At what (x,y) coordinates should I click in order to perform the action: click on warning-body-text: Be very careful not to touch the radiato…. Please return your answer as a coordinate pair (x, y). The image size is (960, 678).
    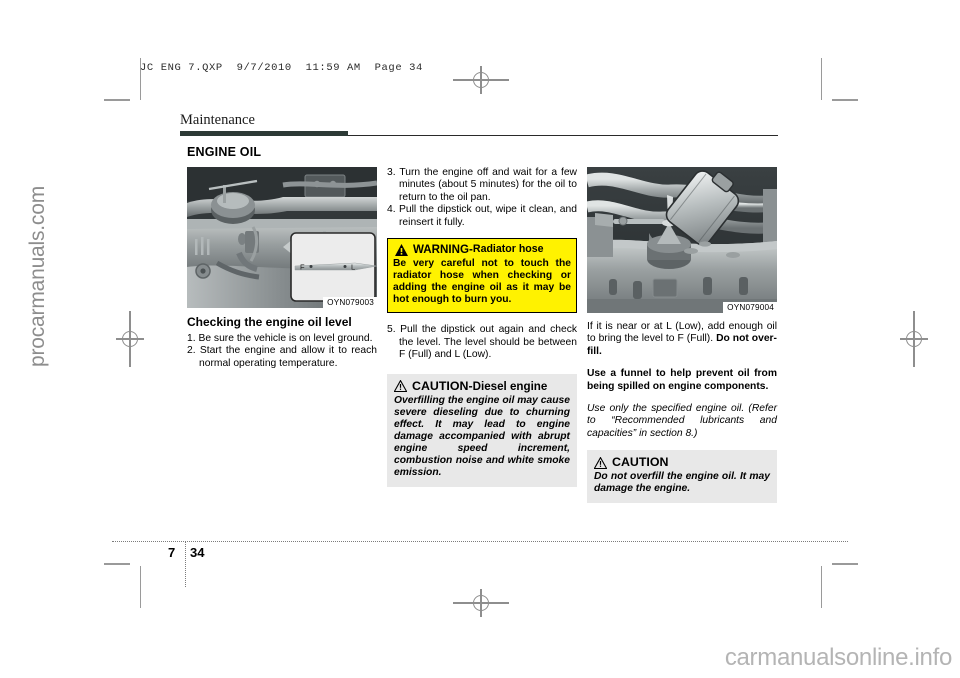
    Looking at the image, I should click on (482, 282).